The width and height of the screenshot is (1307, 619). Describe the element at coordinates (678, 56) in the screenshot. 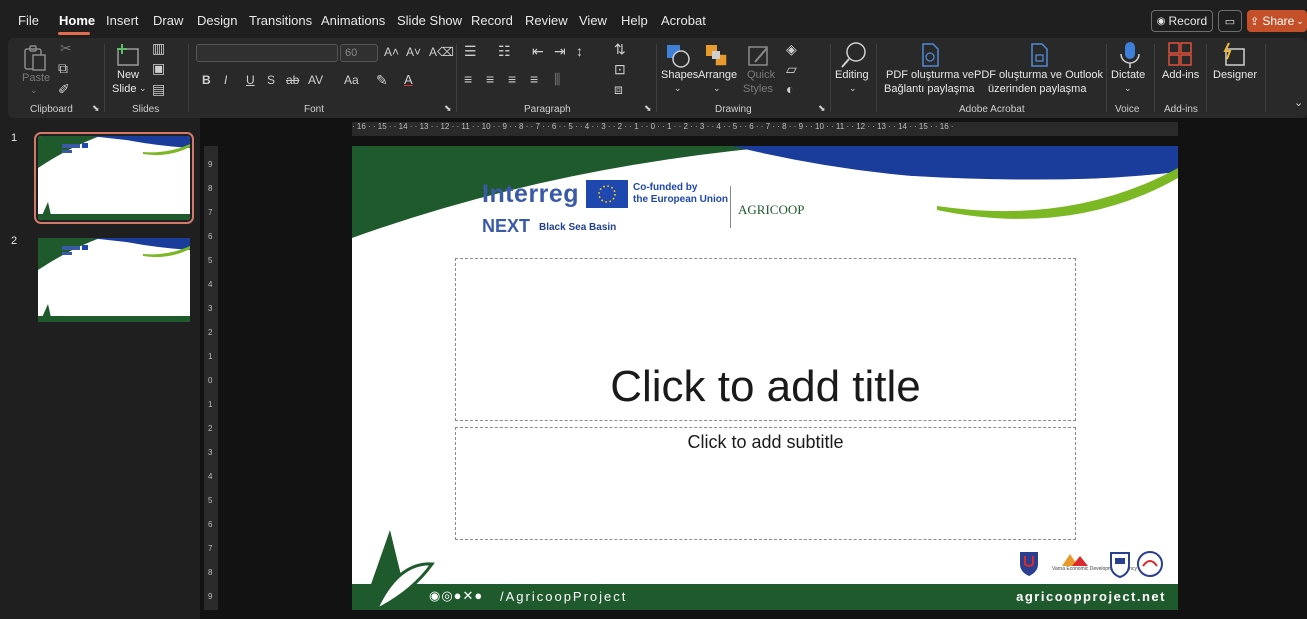

I see `shapes-icon` at that location.